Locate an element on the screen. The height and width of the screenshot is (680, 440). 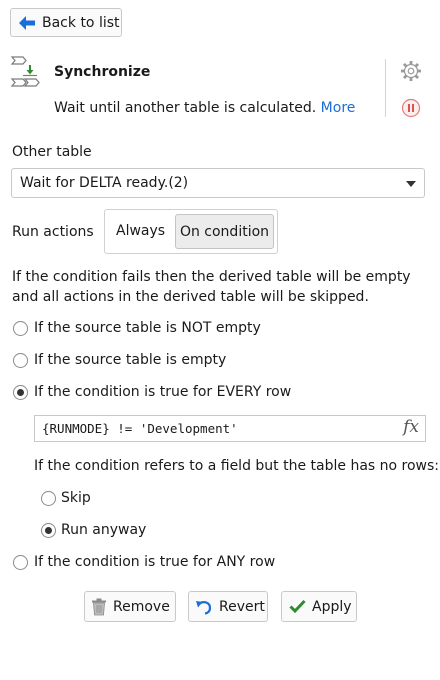
fx-icon: fx is located at coordinates (411, 427).